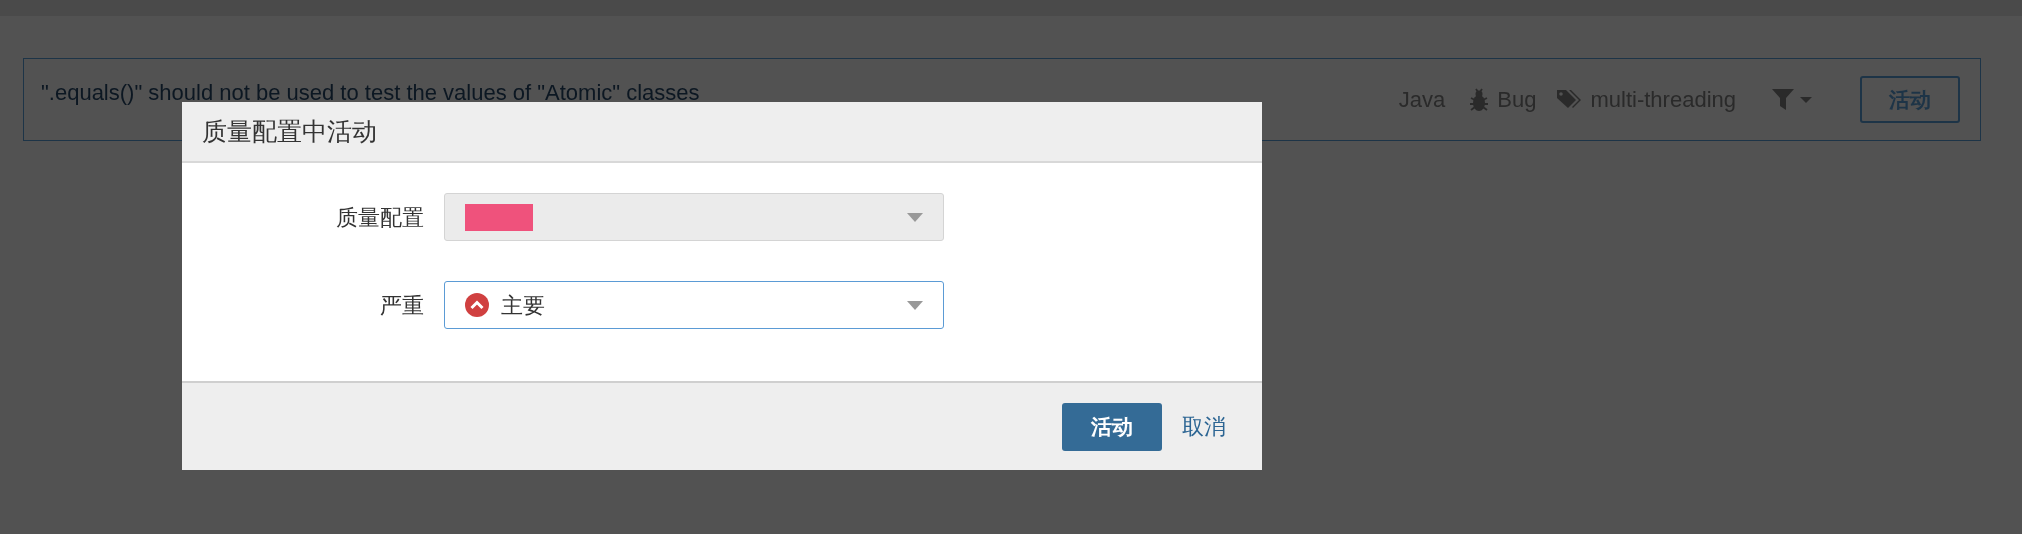  What do you see at coordinates (1204, 426) in the screenshot?
I see `cancel-link: 取消` at bounding box center [1204, 426].